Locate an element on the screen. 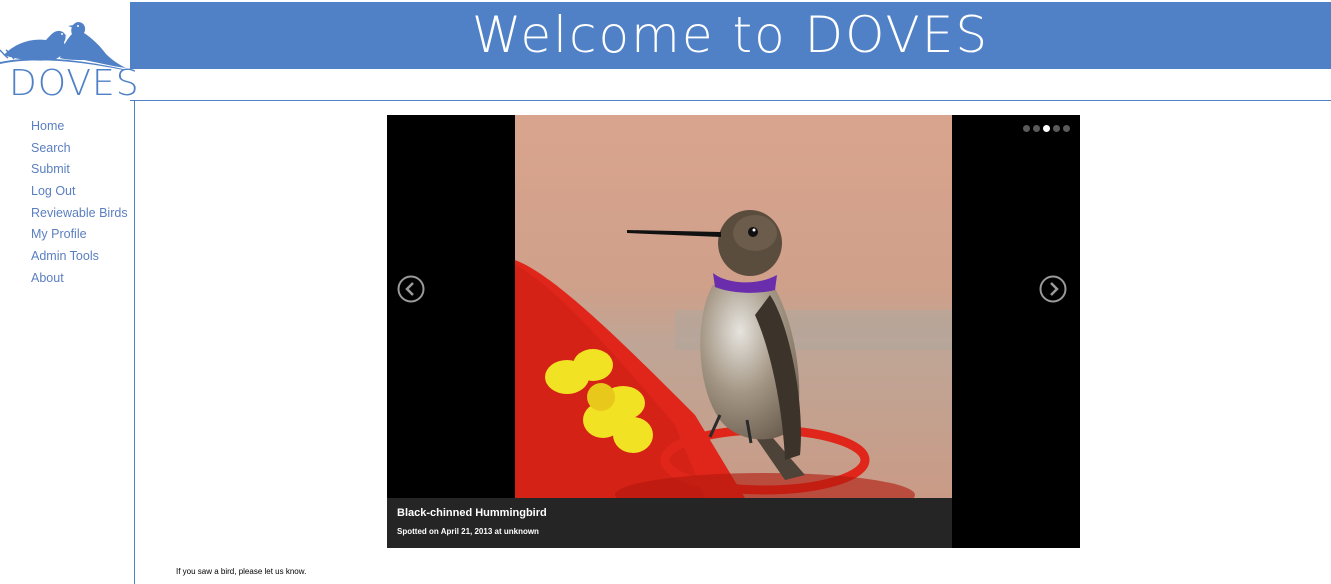  prev-slide-button is located at coordinates (411, 289).